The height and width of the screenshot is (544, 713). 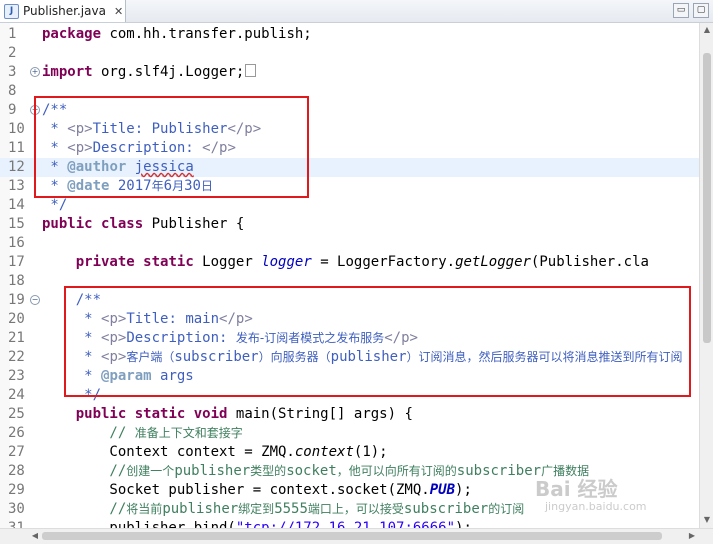 I want to click on code-token: org.slf4j.Logger;, so click(x=168, y=72).